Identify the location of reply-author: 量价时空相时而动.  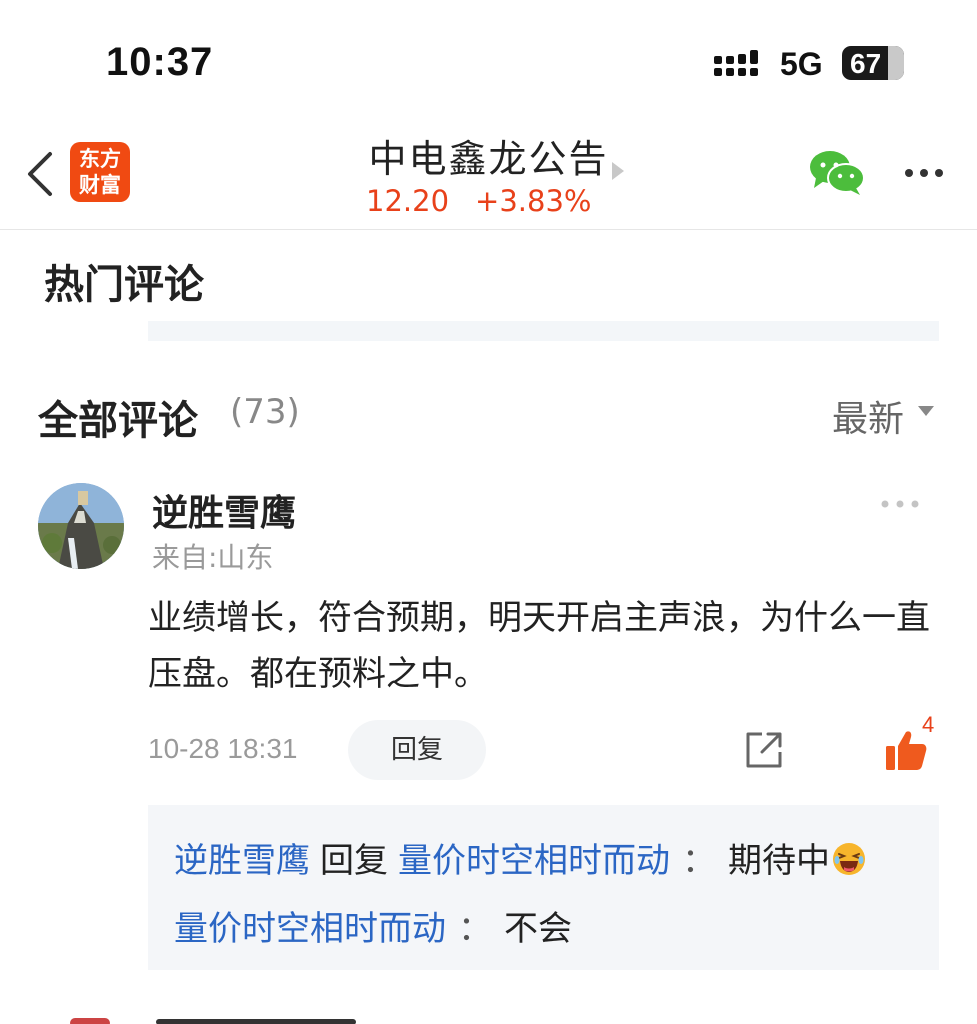
(310, 929).